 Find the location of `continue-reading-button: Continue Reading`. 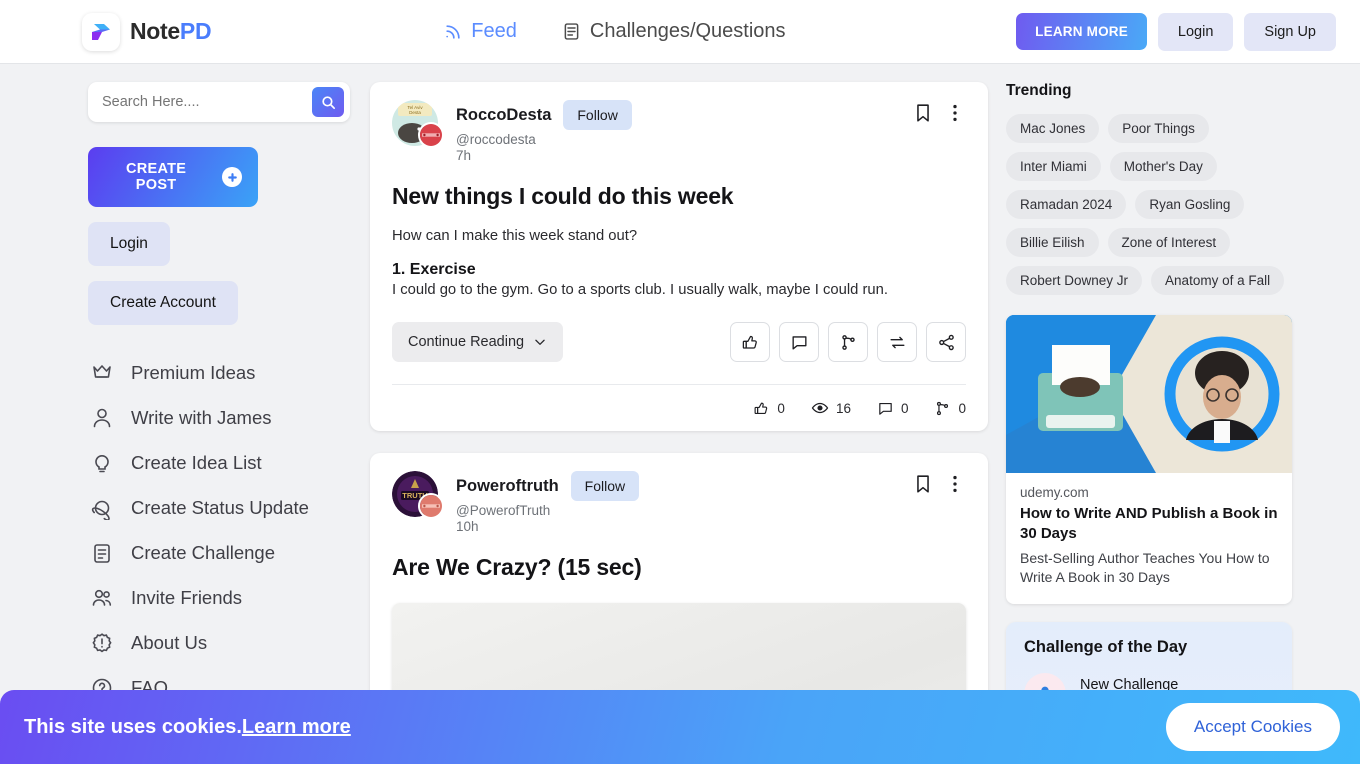

continue-reading-button: Continue Reading is located at coordinates (478, 342).